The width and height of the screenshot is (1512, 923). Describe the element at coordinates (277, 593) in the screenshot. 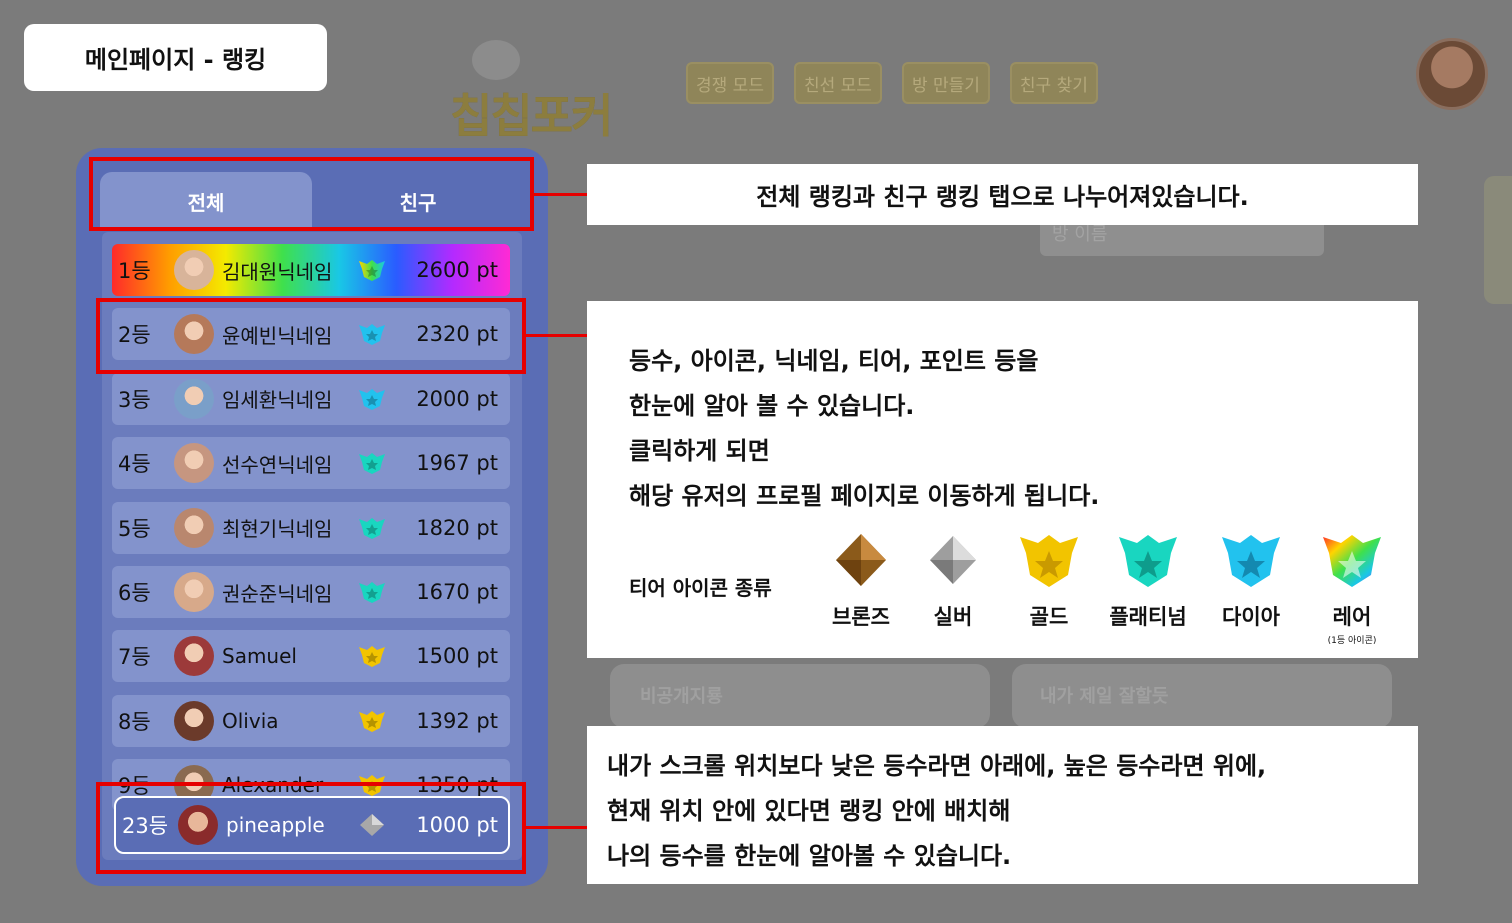

I see `nickname: 권순준닉네임` at that location.